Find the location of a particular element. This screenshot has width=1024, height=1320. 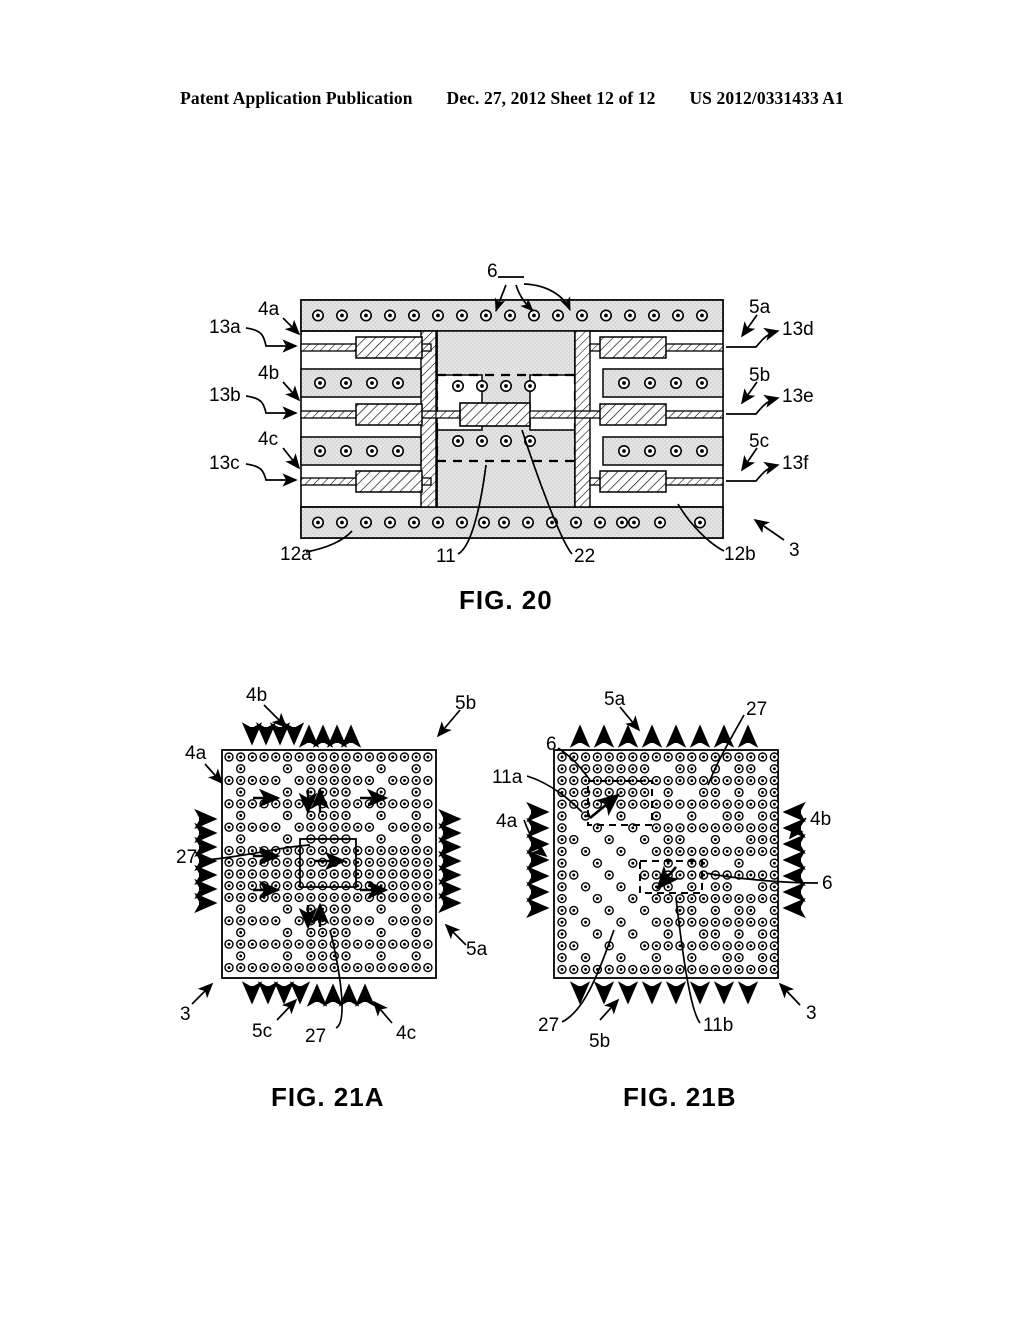

fig20-label-5a: 5a is located at coordinates (760, 307).